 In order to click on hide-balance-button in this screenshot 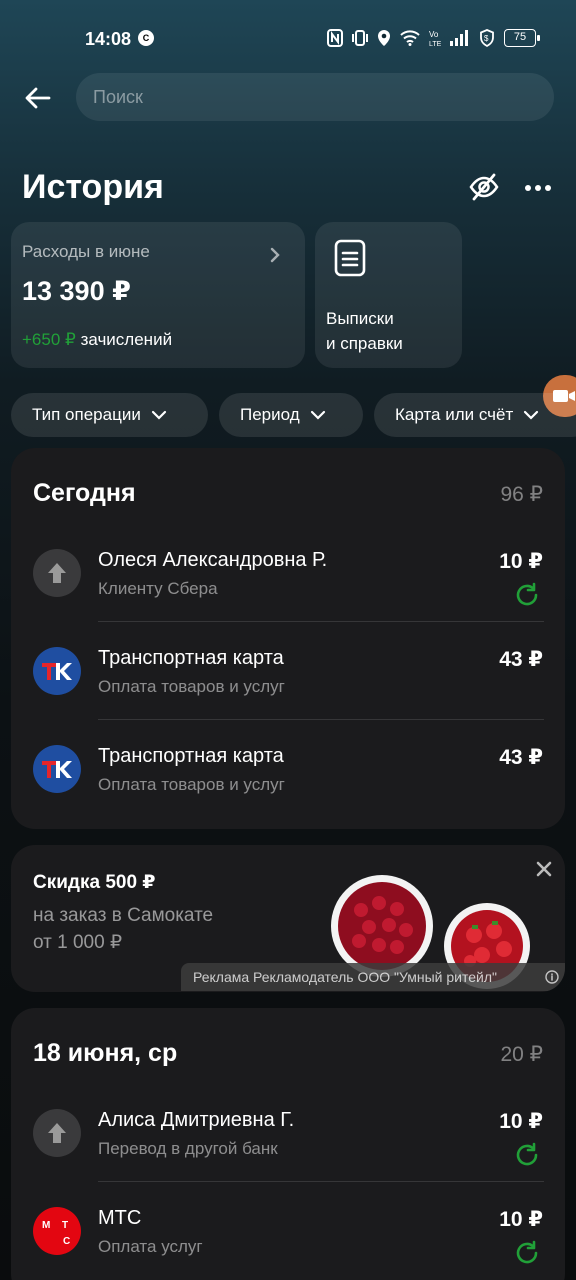, I will do `click(484, 187)`.